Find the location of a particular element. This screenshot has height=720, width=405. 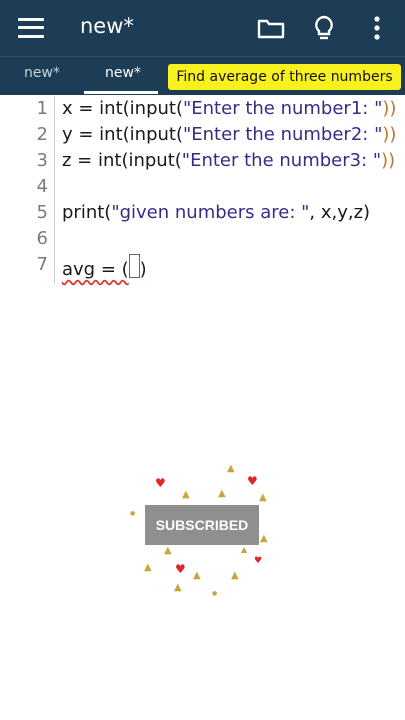

line-number: 6 is located at coordinates (42, 238).